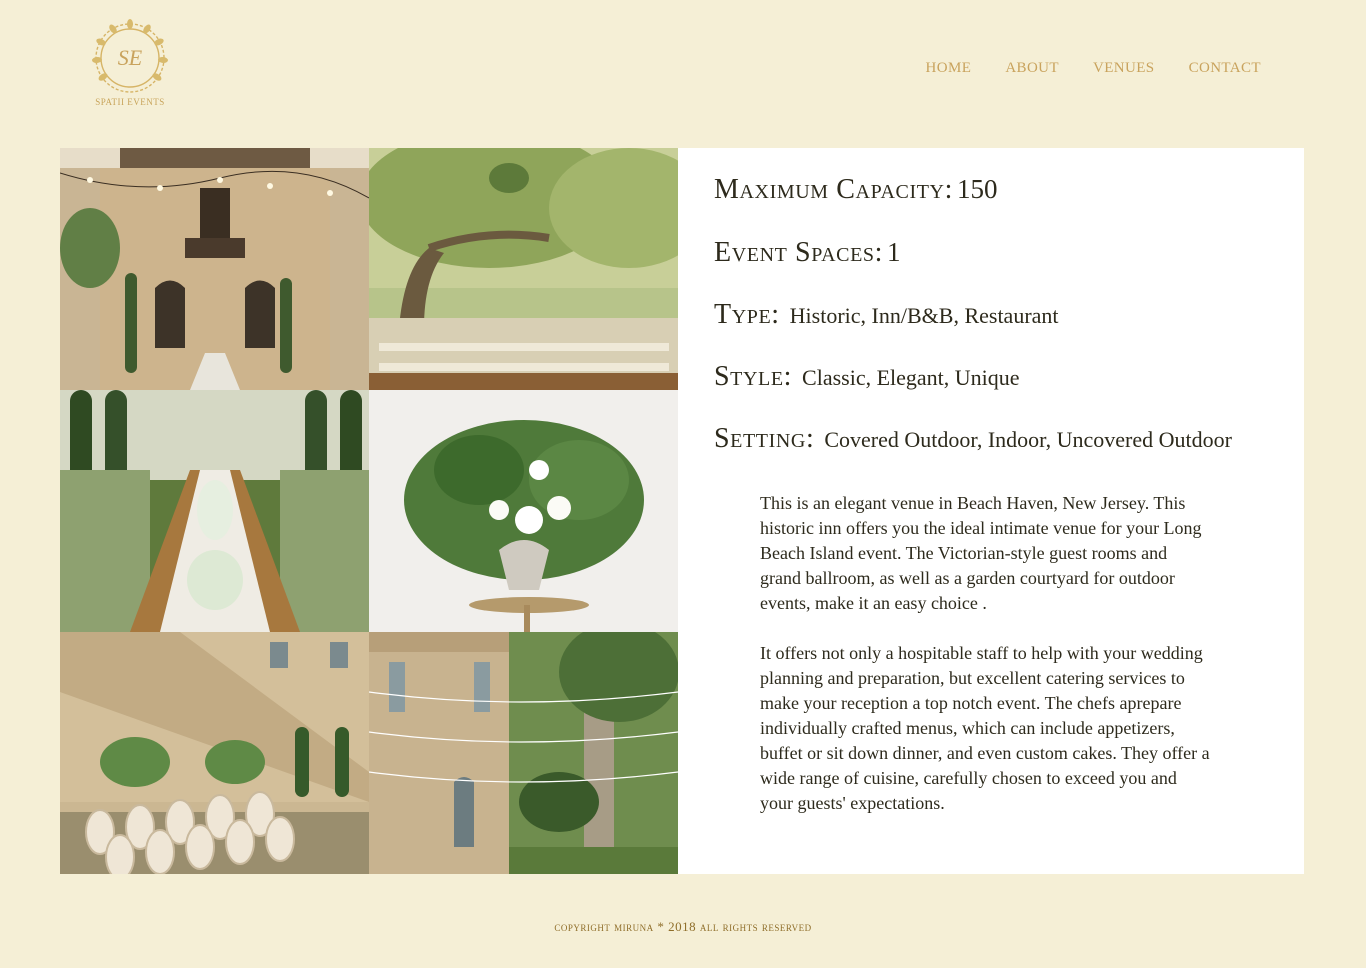 The image size is (1366, 968). What do you see at coordinates (1124, 68) in the screenshot?
I see `nav-venues: VENUES` at bounding box center [1124, 68].